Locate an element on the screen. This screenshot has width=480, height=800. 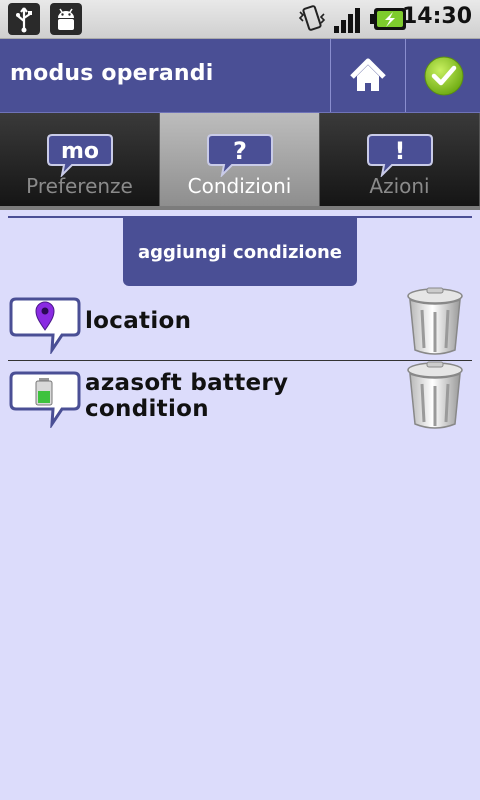
home-icon is located at coordinates (368, 74).